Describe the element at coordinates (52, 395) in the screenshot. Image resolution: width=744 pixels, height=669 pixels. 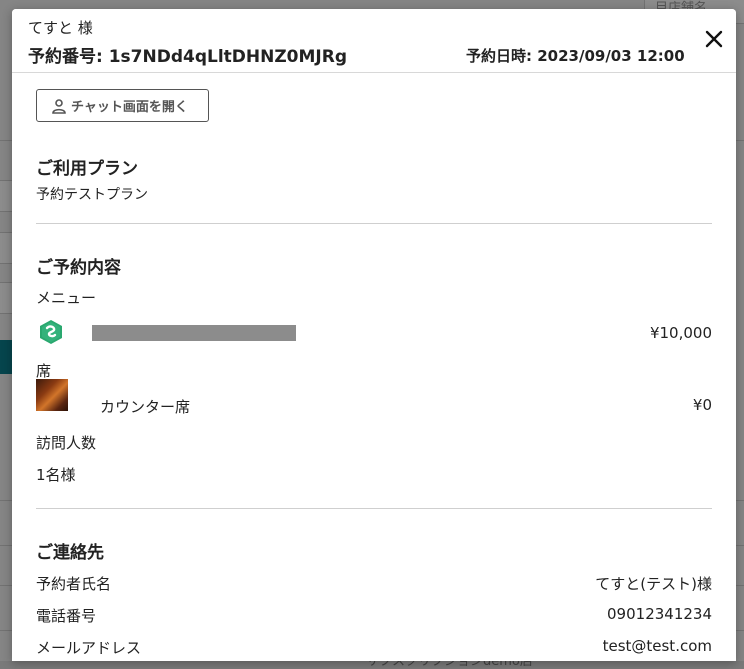
I see `counter-seat-photo` at that location.